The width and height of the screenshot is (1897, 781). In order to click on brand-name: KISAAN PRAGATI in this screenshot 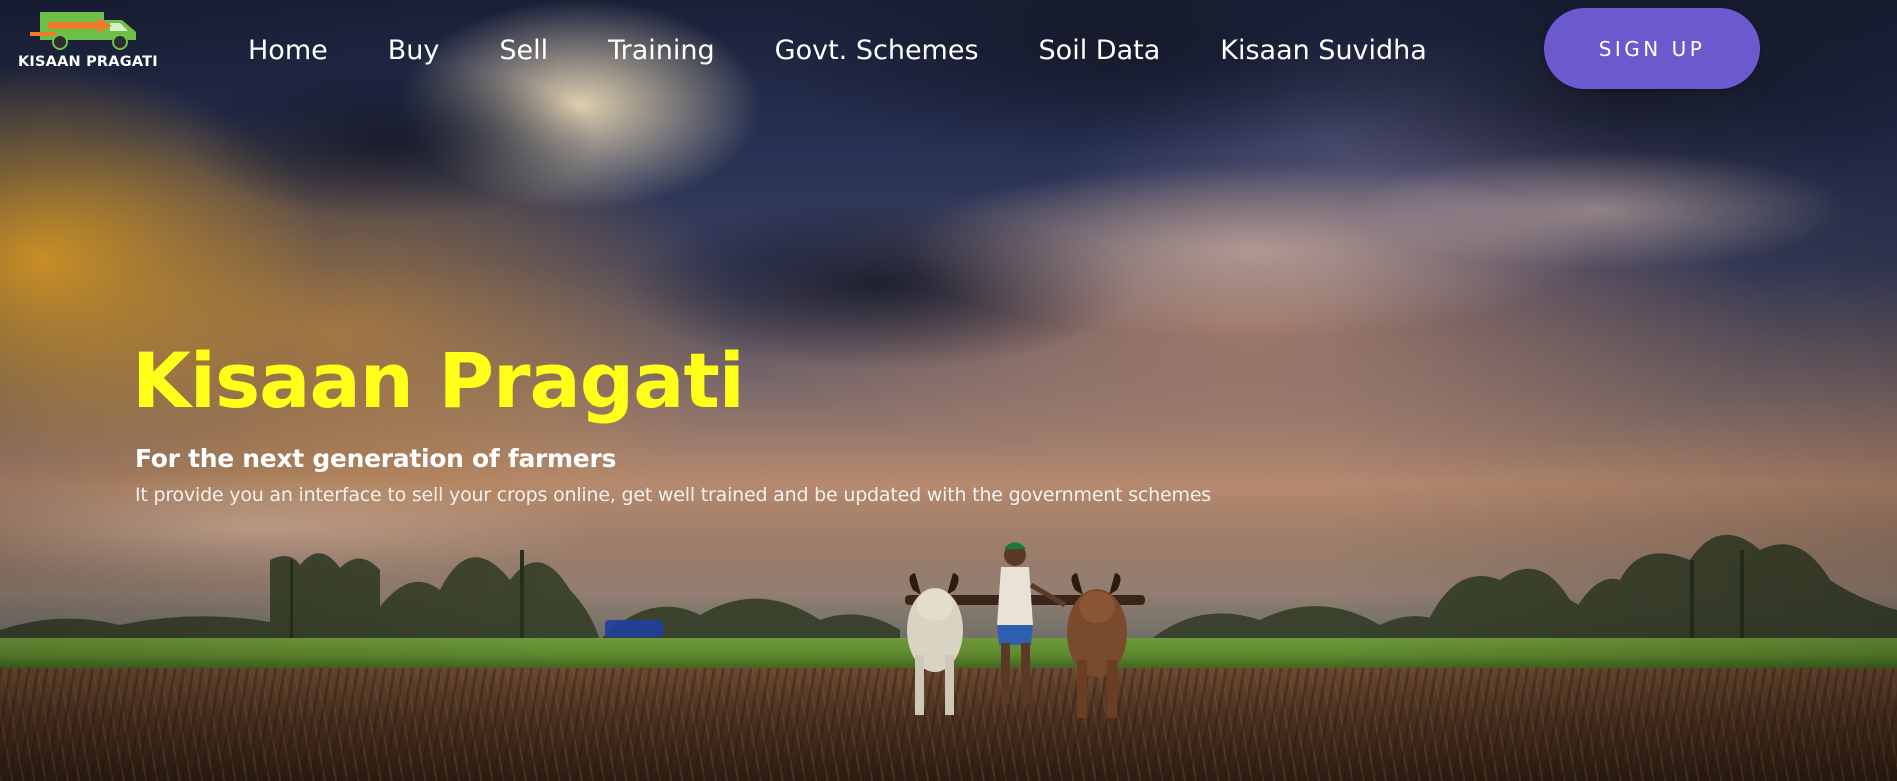, I will do `click(88, 62)`.